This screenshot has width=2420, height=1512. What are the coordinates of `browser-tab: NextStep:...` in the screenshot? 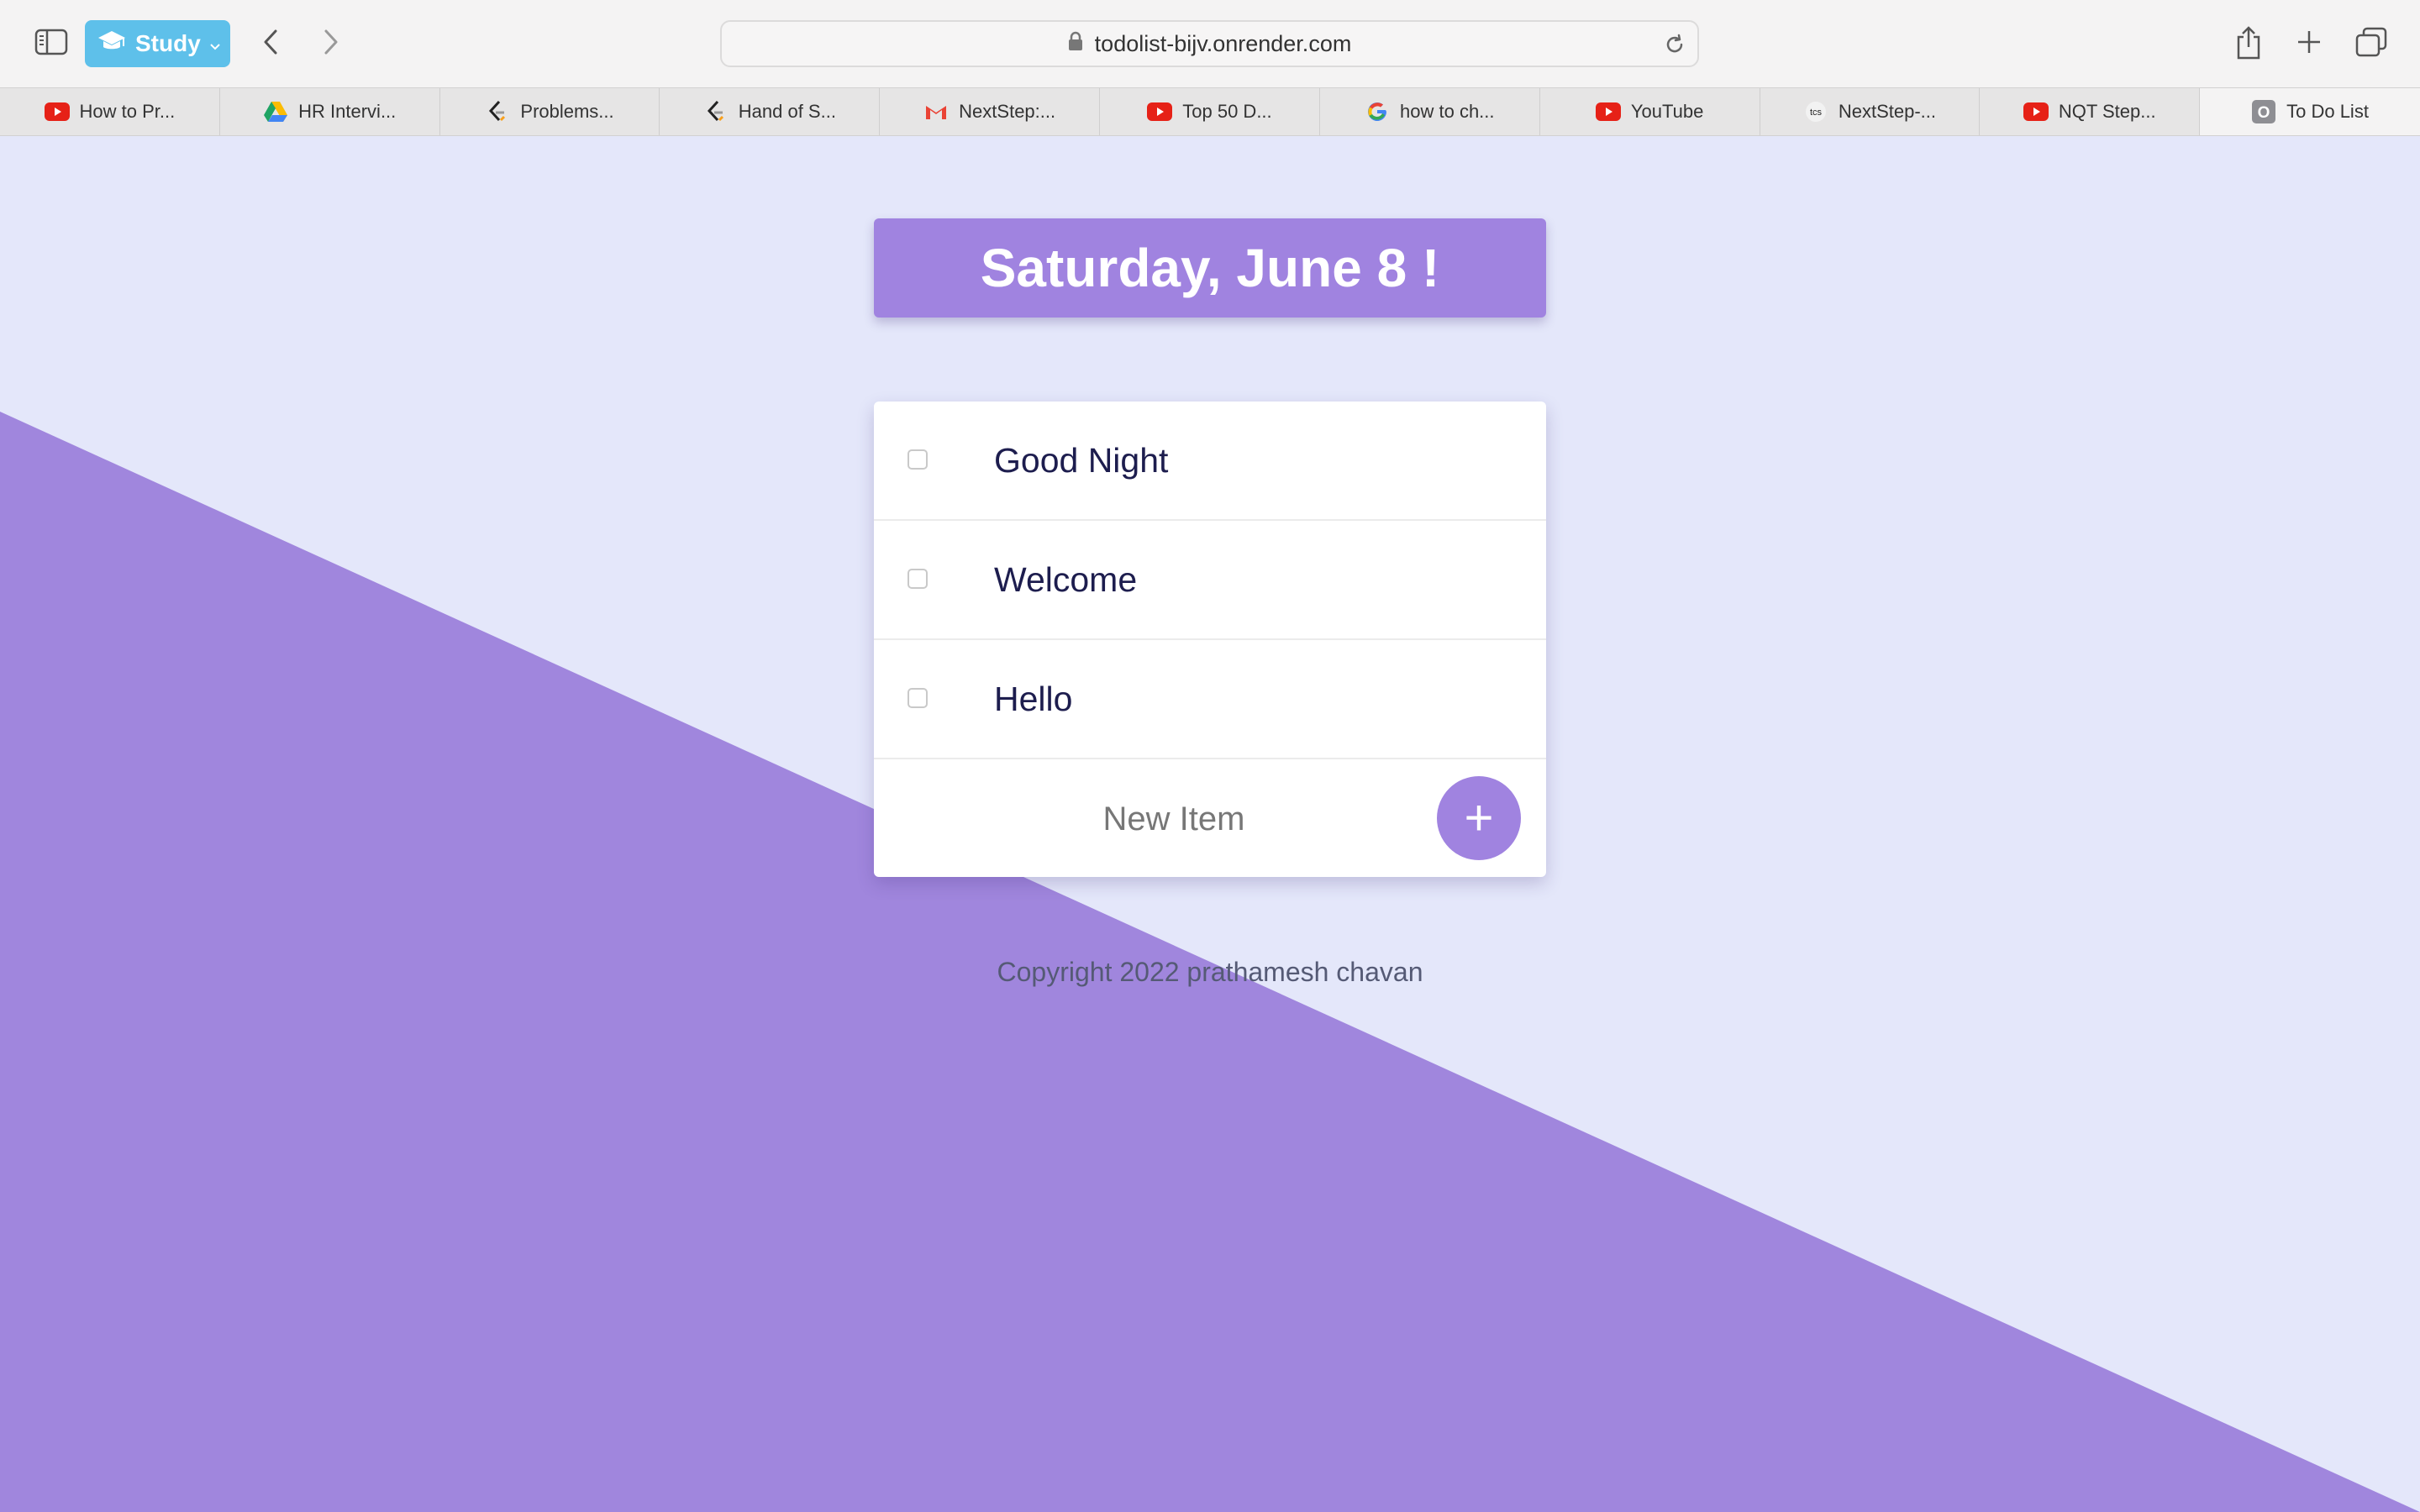 It's located at (991, 111).